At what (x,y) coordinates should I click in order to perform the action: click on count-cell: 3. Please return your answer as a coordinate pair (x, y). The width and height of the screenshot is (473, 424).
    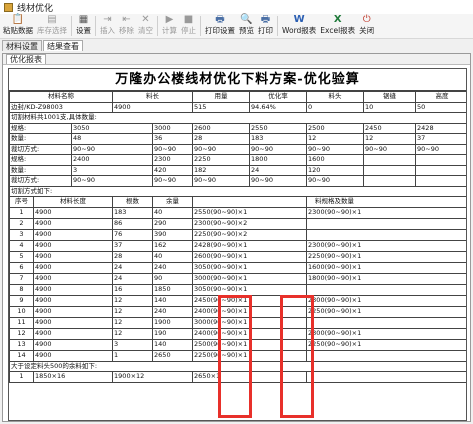
    Looking at the image, I should click on (133, 344).